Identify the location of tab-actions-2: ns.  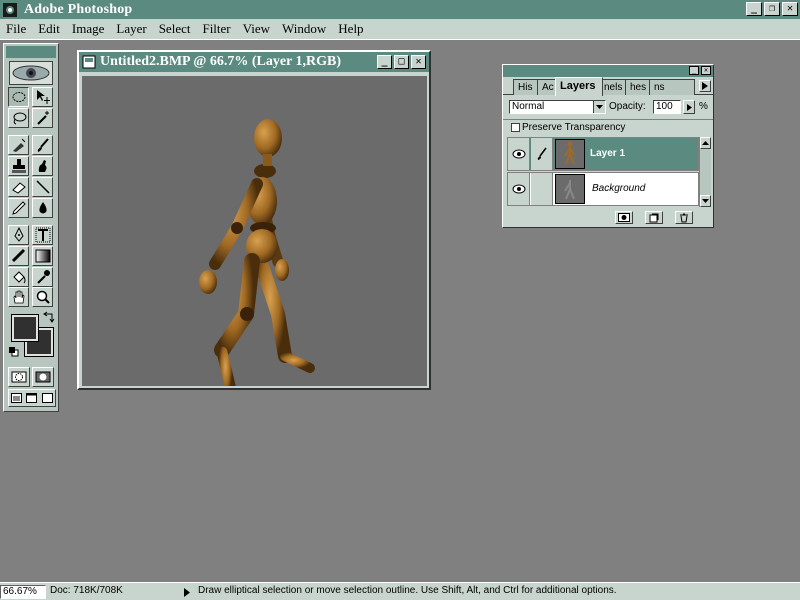
(672, 87).